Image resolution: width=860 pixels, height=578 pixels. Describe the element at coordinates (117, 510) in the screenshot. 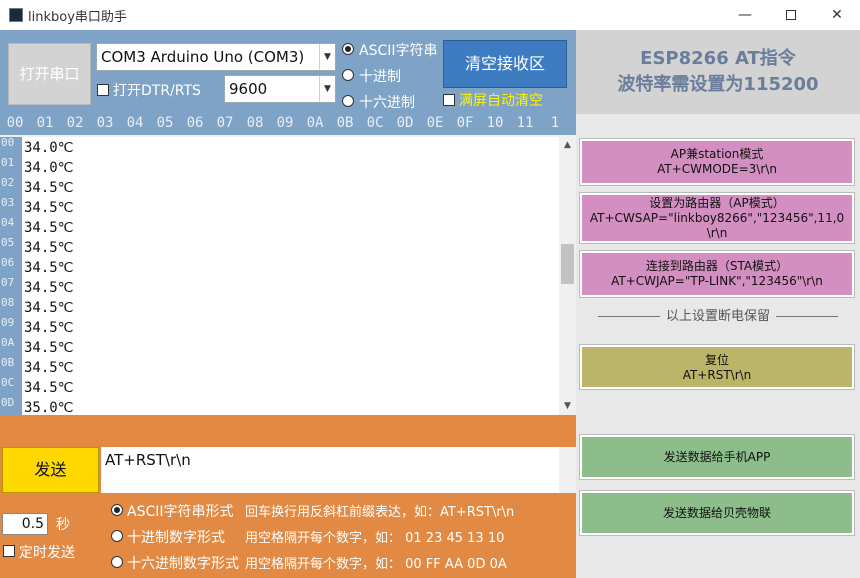

I see `send-mode-ascii-radio` at that location.